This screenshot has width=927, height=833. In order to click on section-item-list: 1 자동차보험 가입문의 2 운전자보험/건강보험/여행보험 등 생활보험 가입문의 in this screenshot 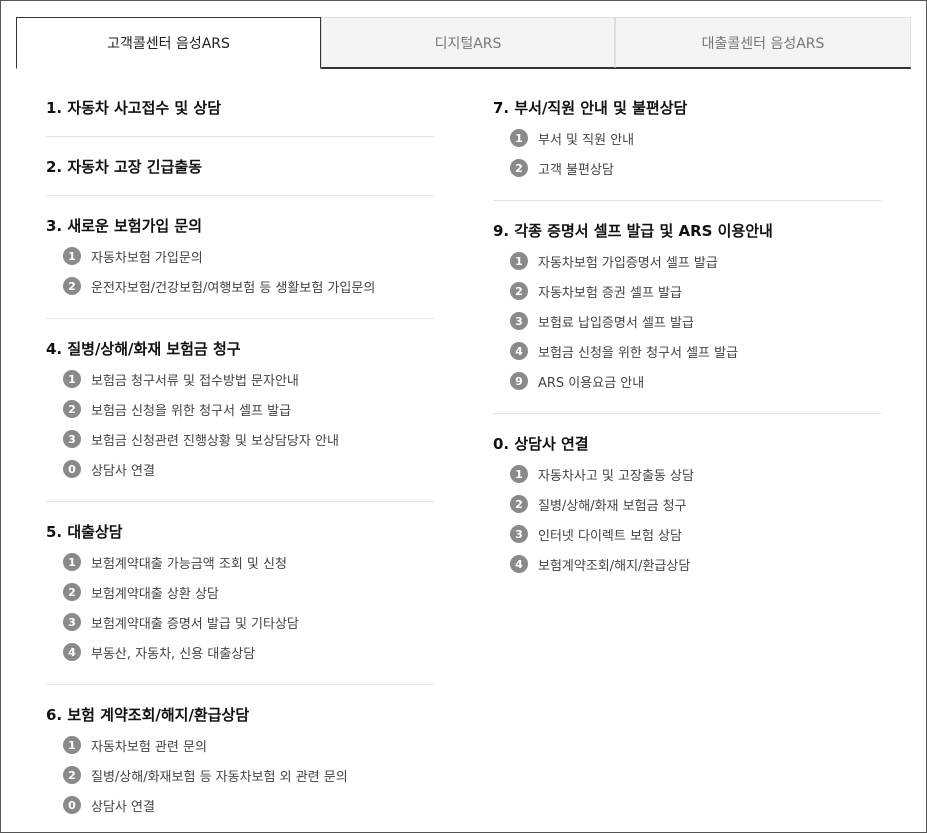, I will do `click(240, 271)`.